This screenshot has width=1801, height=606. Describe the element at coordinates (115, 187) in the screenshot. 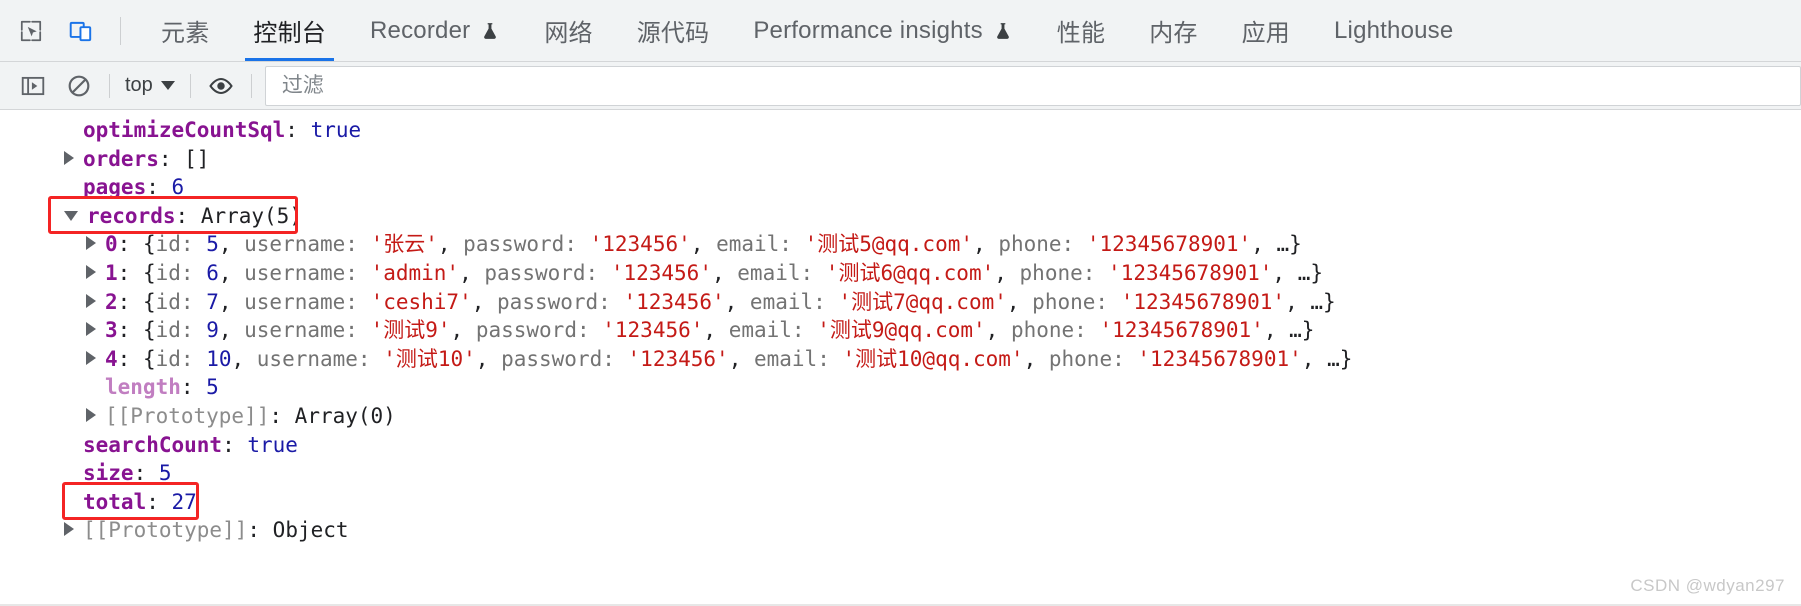

I see `property-key: pages` at that location.